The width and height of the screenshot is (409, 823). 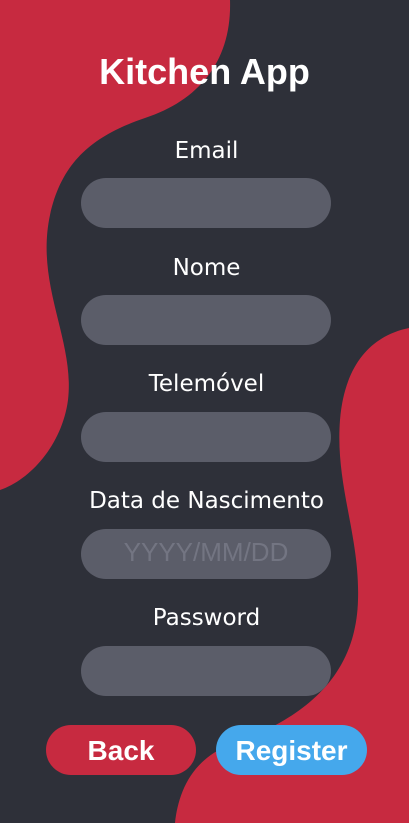 What do you see at coordinates (206, 618) in the screenshot?
I see `password-label: Password` at bounding box center [206, 618].